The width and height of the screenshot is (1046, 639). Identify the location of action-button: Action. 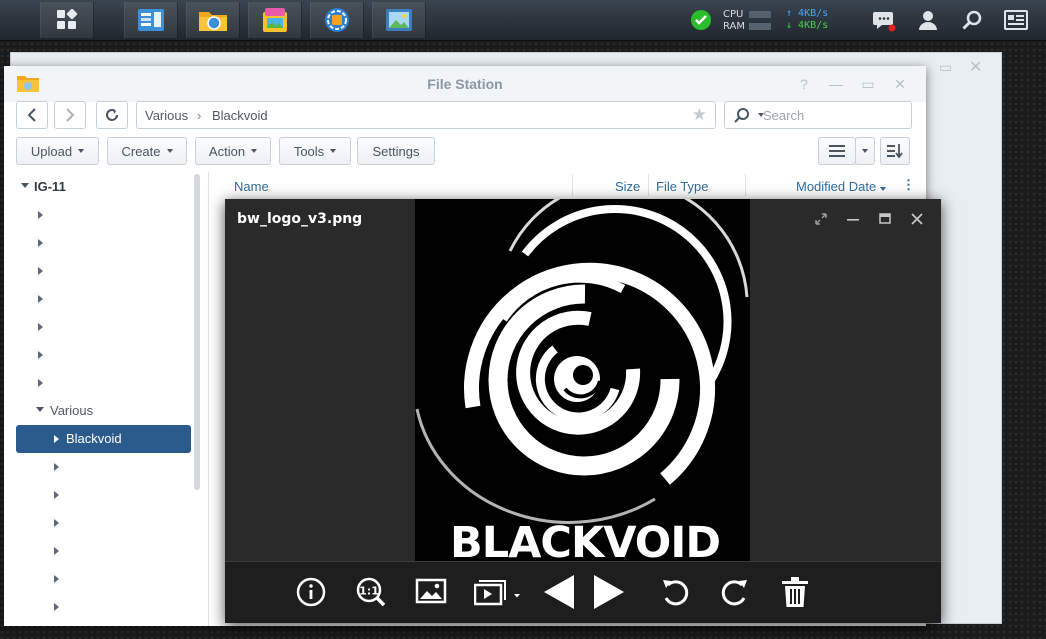
(233, 151).